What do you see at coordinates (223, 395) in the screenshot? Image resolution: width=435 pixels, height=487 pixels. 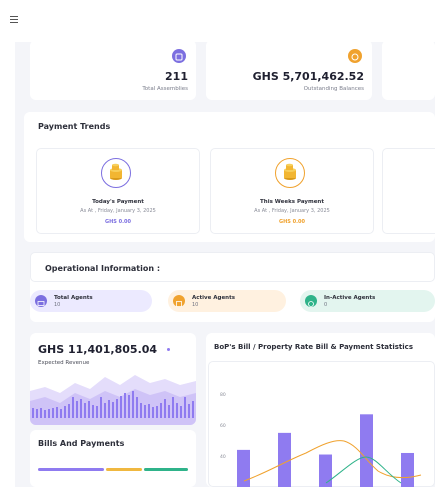 I see `y-tick-label: 80` at bounding box center [223, 395].